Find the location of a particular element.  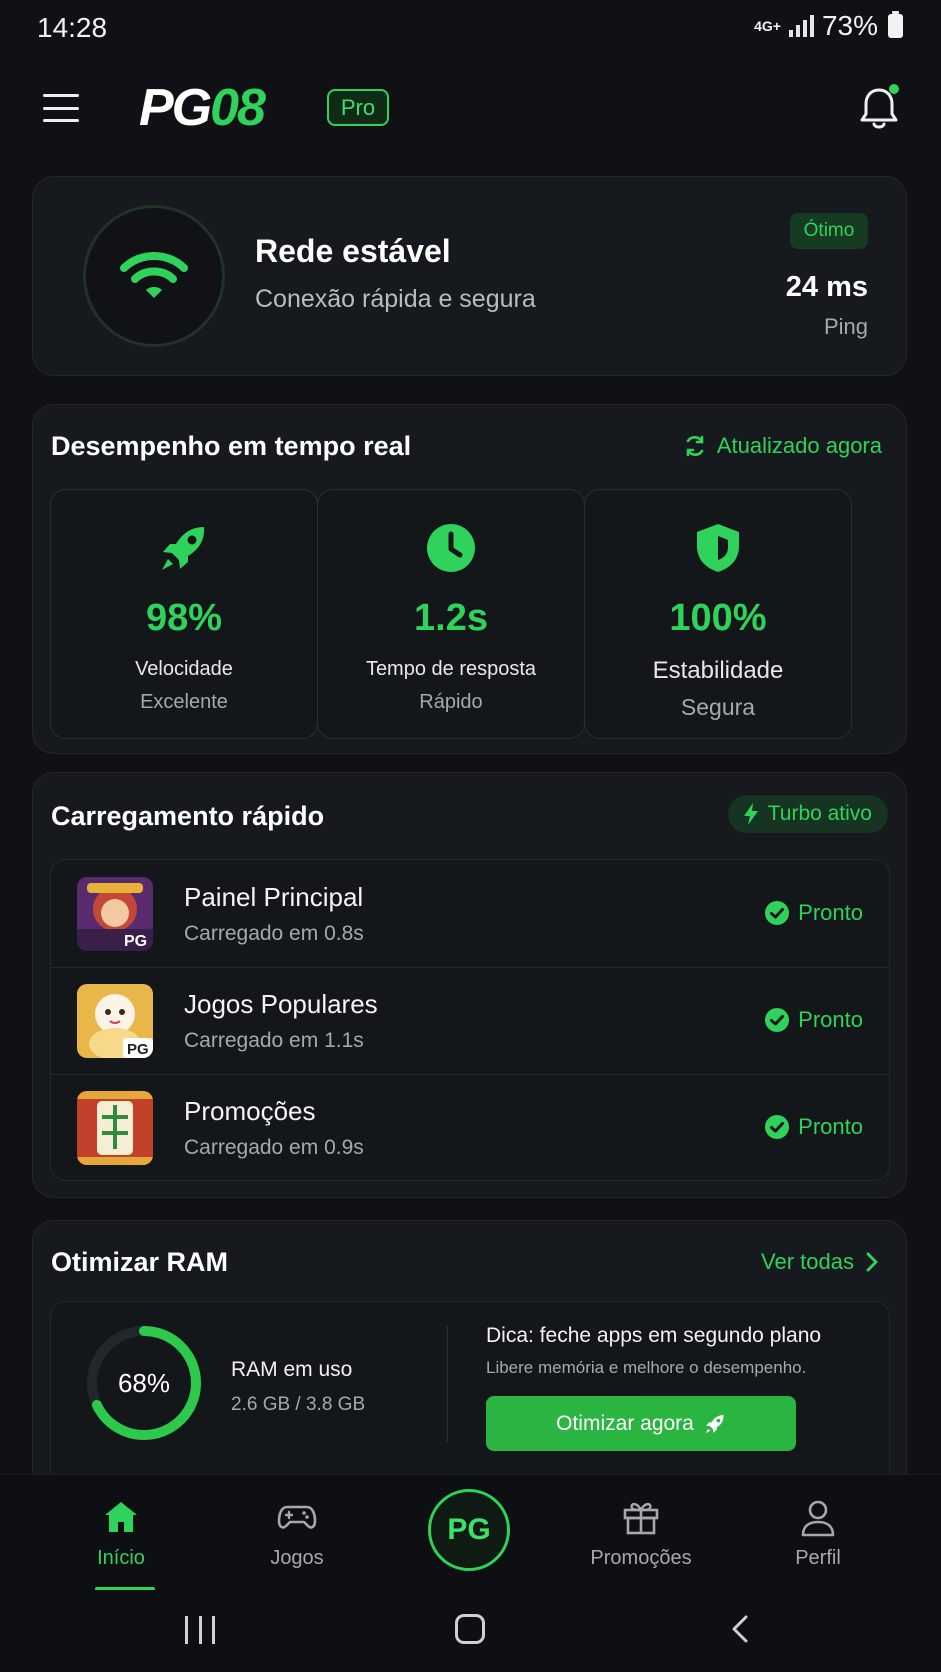

list-item-title: Jogos Populares is located at coordinates (281, 1004).